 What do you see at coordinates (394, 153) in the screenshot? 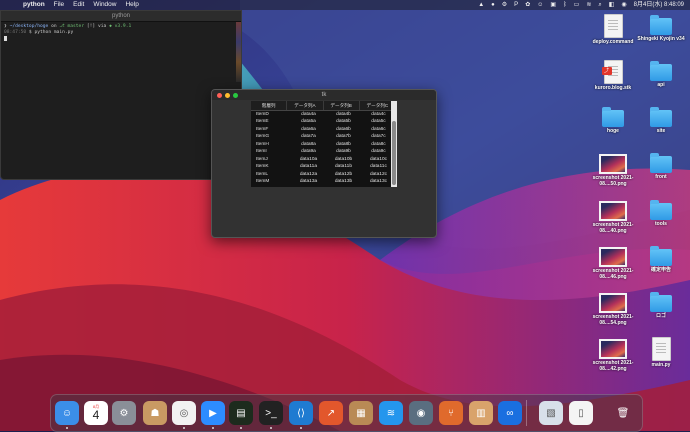
I see `scrollbar-thumb` at bounding box center [394, 153].